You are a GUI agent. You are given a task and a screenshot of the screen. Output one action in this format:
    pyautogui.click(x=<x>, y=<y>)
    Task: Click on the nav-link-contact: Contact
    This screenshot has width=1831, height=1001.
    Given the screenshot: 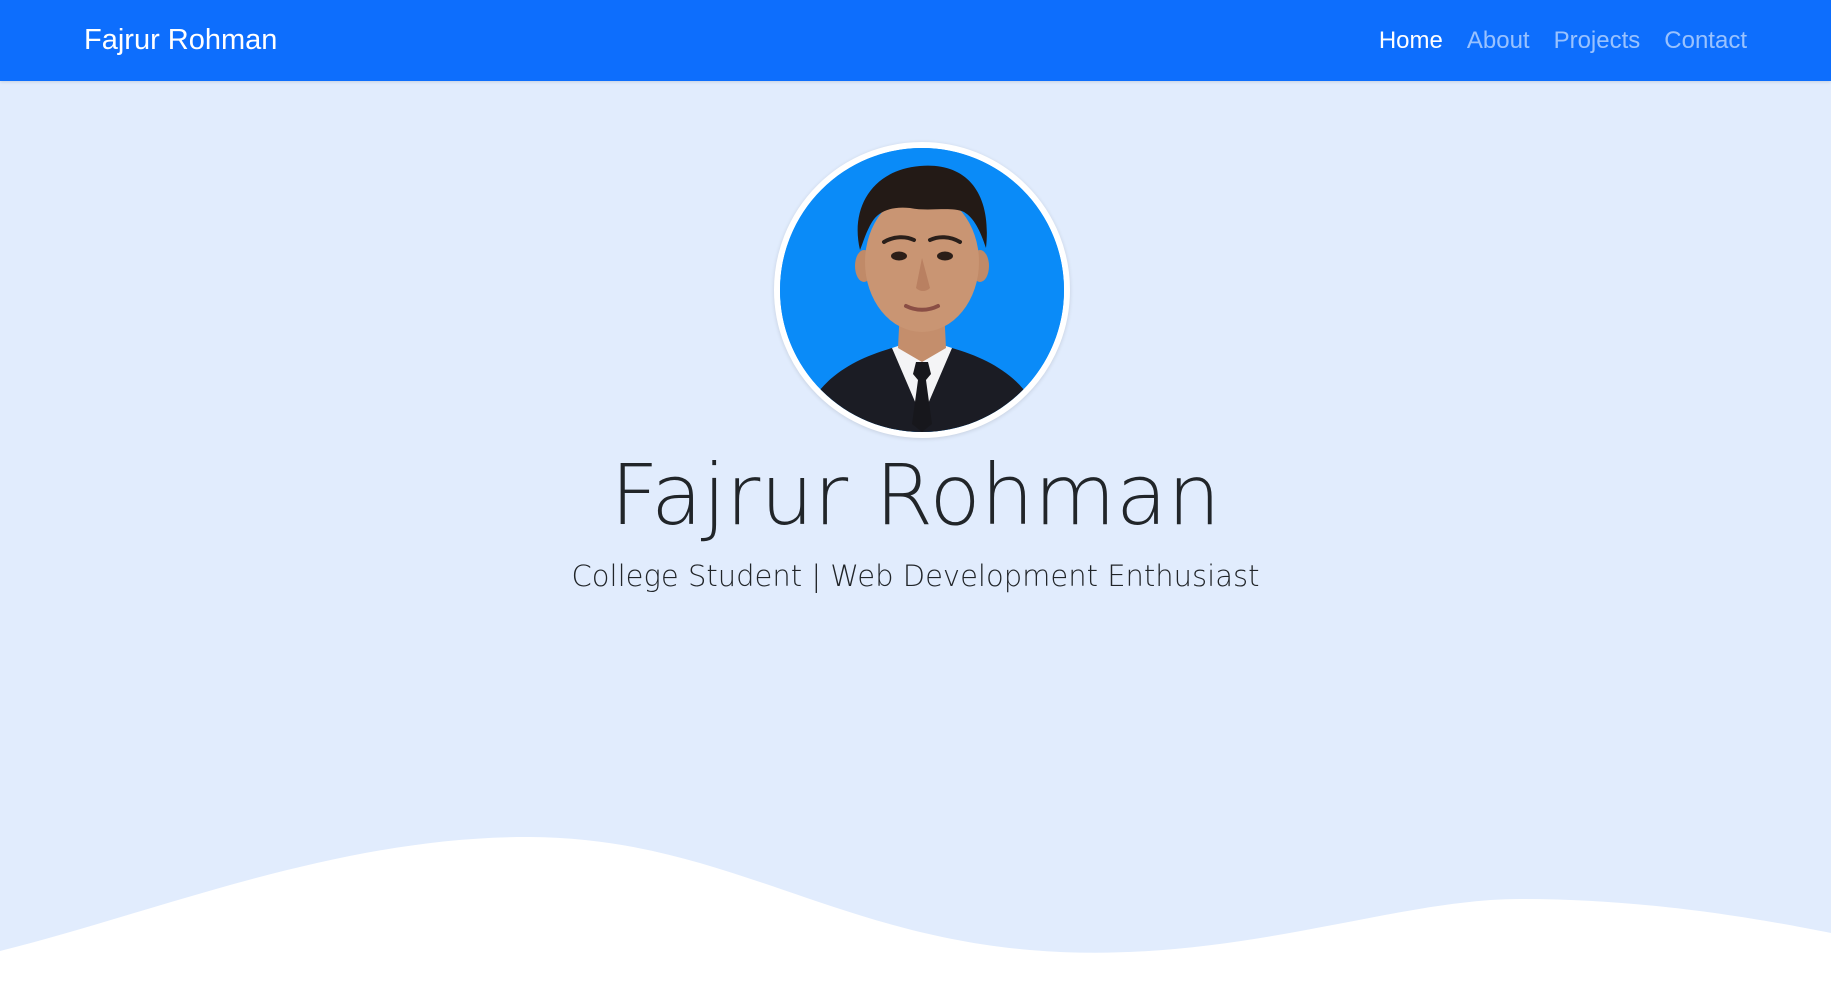 What is the action you would take?
    pyautogui.click(x=1705, y=41)
    